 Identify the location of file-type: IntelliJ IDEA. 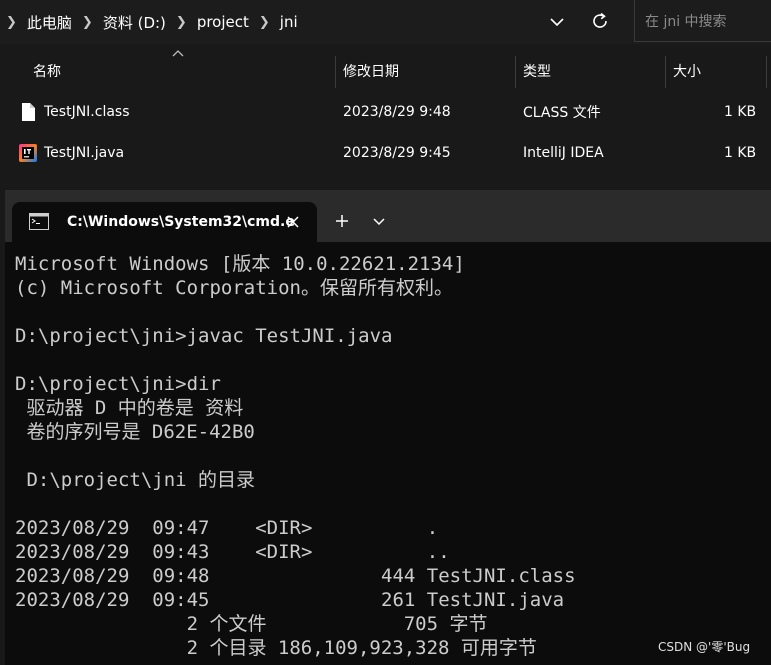
(563, 153).